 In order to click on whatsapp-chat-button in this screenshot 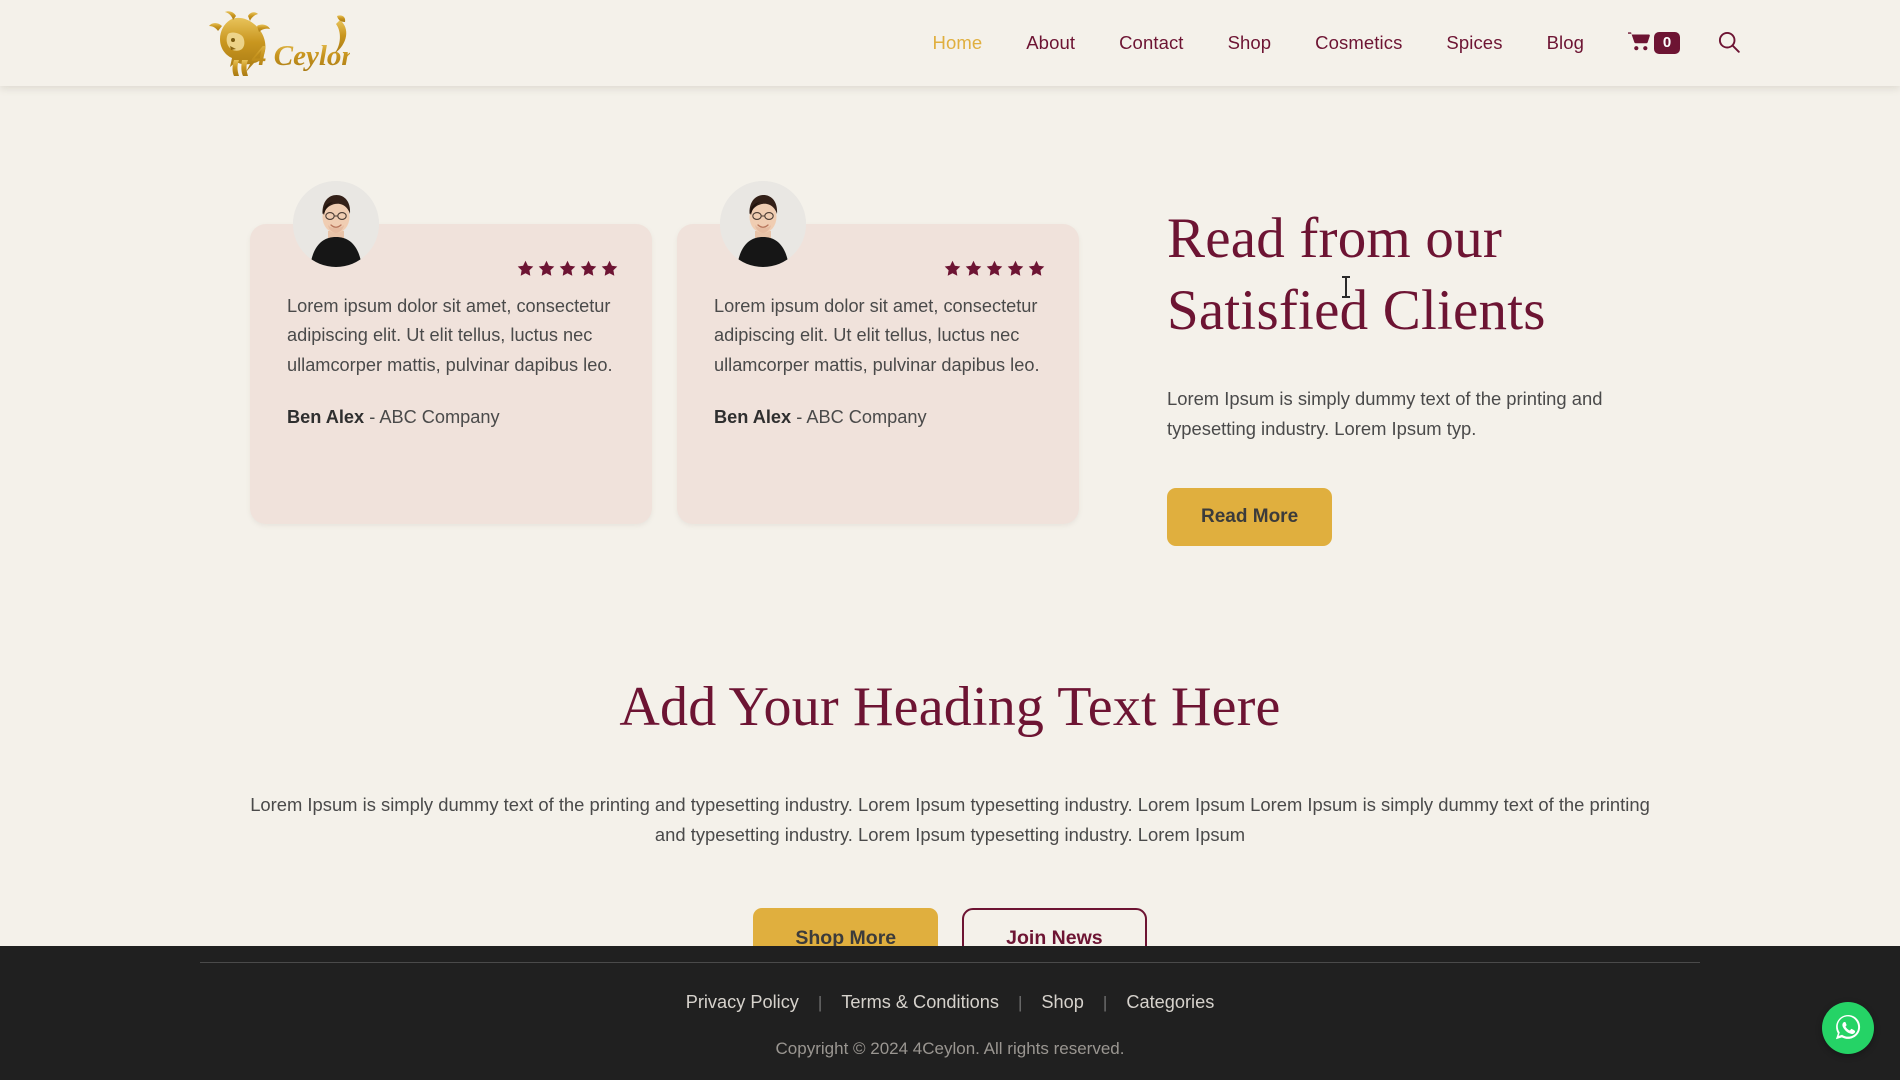, I will do `click(1848, 1028)`.